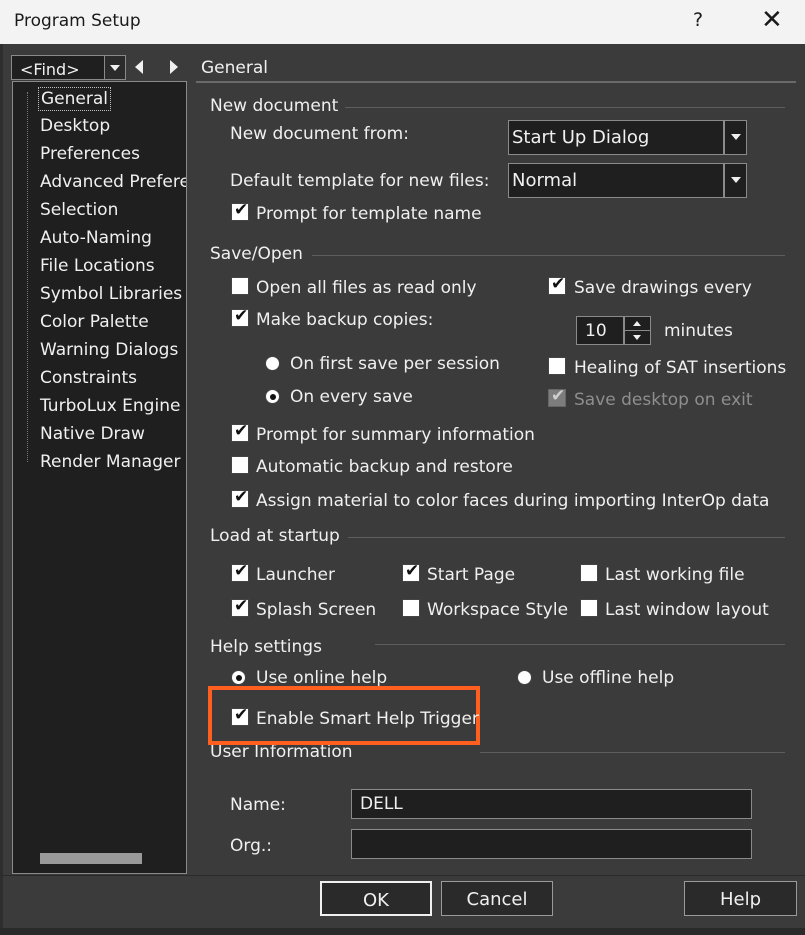 The image size is (805, 935). I want to click on healing-sat-checkbox, so click(557, 366).